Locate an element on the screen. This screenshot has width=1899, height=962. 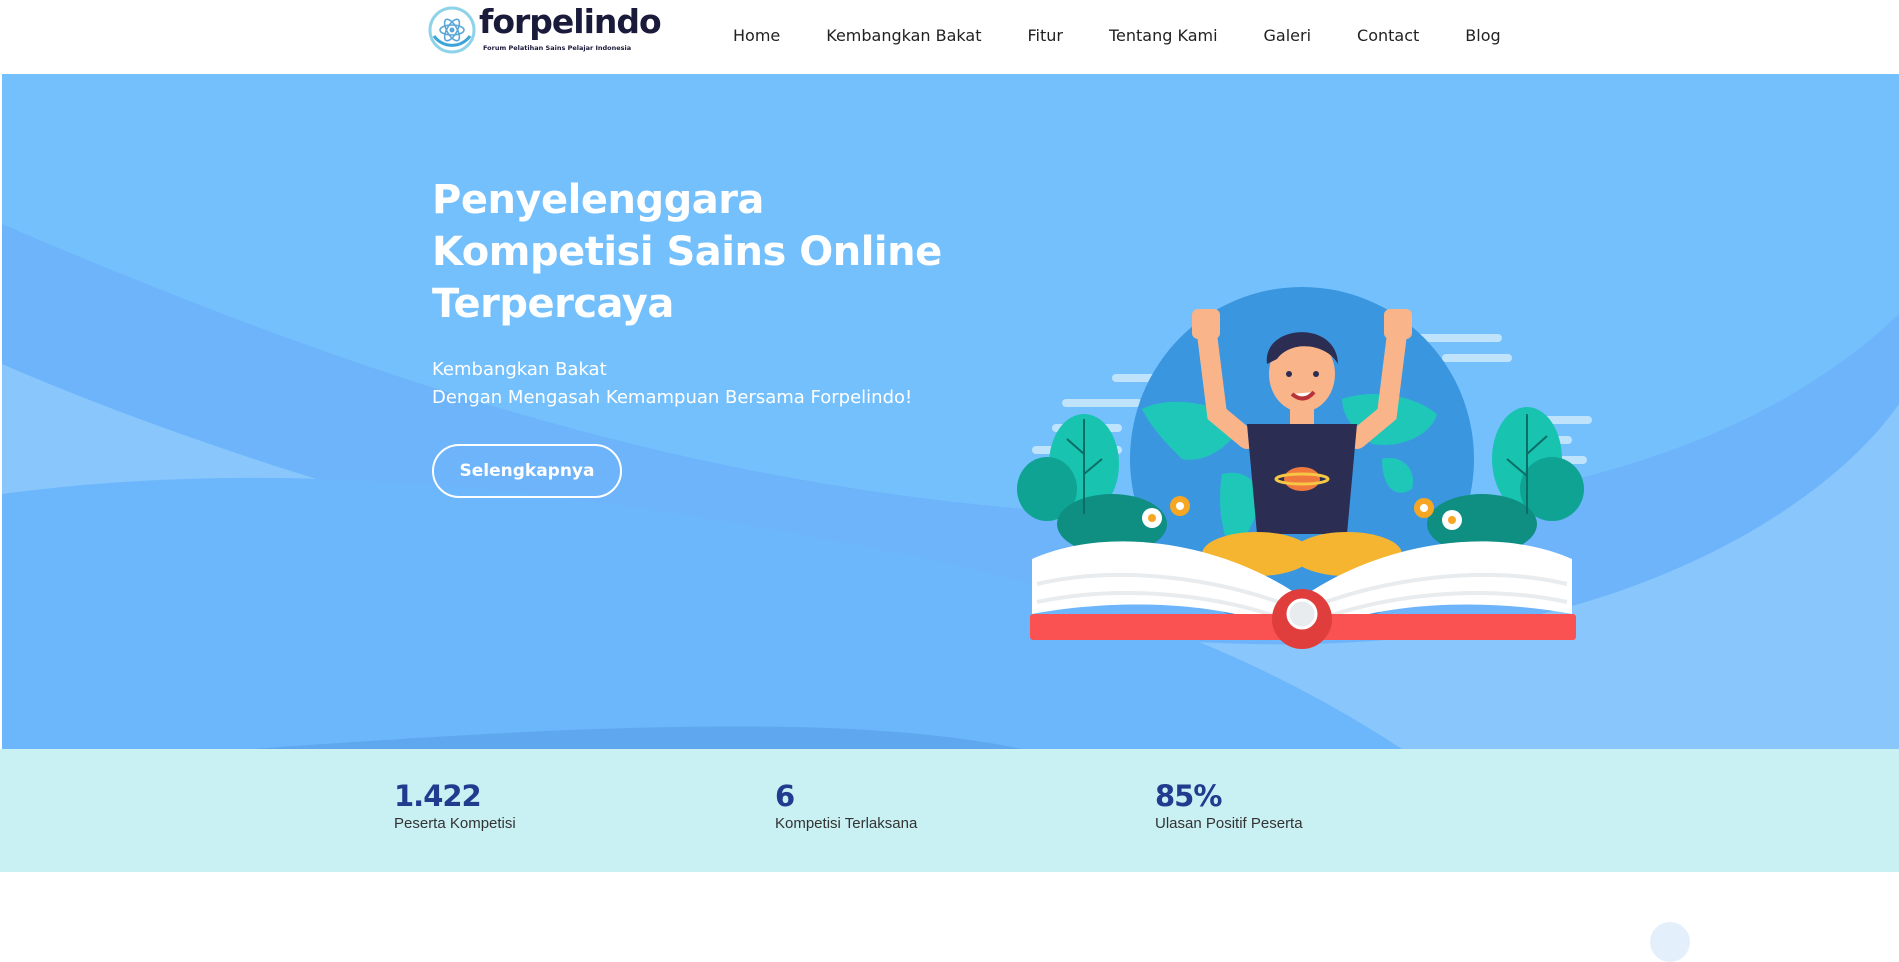
stat-ulasan: 85% Ulasan Positif Peserta is located at coordinates (1229, 805).